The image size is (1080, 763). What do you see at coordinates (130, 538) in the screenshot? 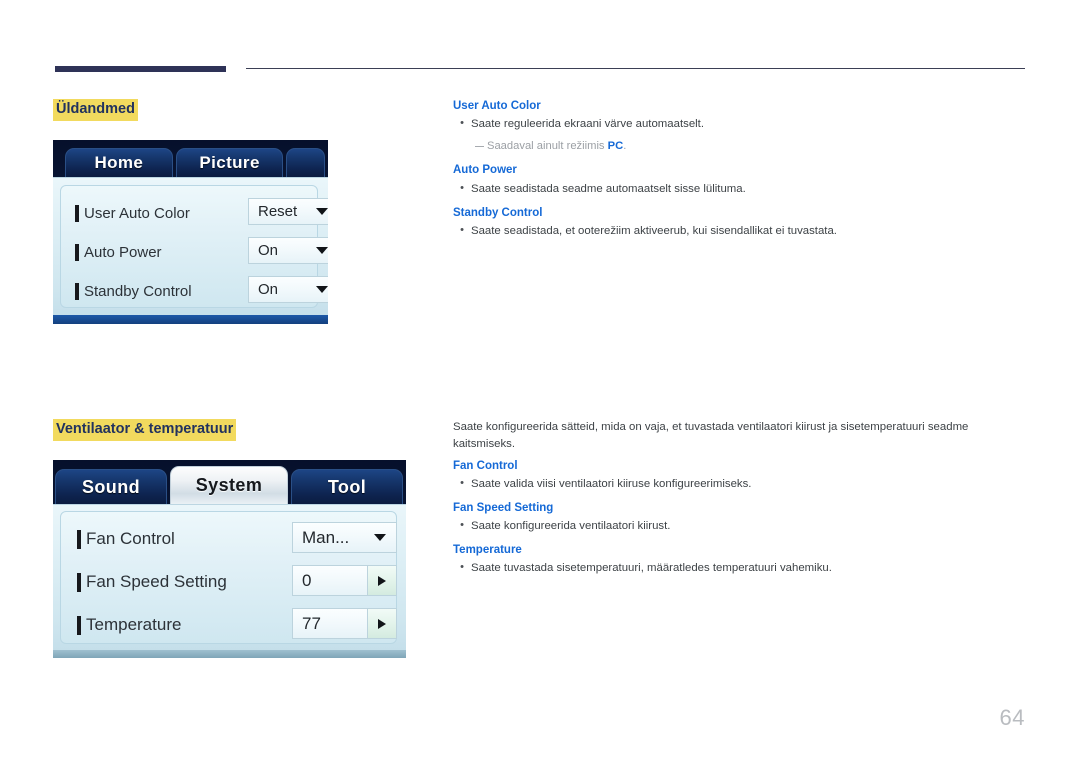
I see `osd-row-label: Fan Control` at bounding box center [130, 538].